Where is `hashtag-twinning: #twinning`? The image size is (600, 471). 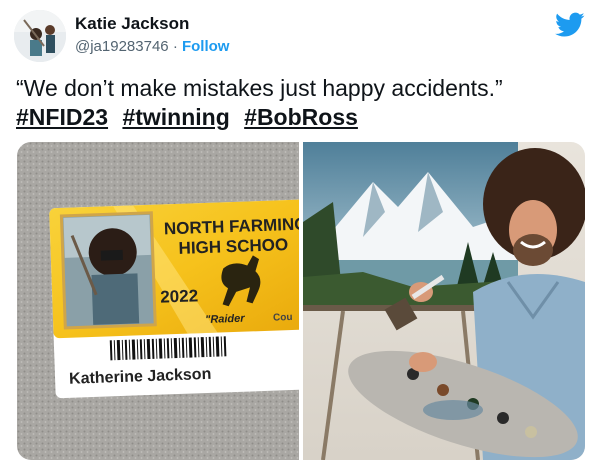 hashtag-twinning: #twinning is located at coordinates (175, 117).